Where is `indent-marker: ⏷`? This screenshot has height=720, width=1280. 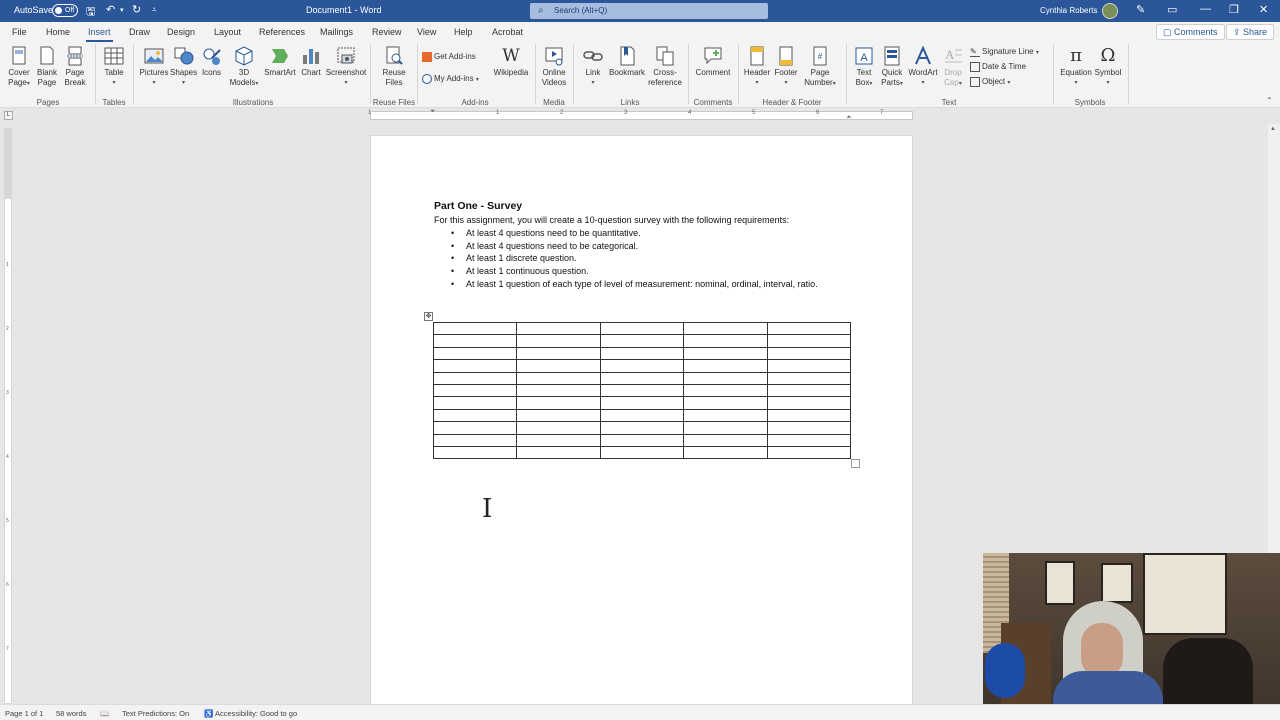 indent-marker: ⏷ is located at coordinates (433, 112).